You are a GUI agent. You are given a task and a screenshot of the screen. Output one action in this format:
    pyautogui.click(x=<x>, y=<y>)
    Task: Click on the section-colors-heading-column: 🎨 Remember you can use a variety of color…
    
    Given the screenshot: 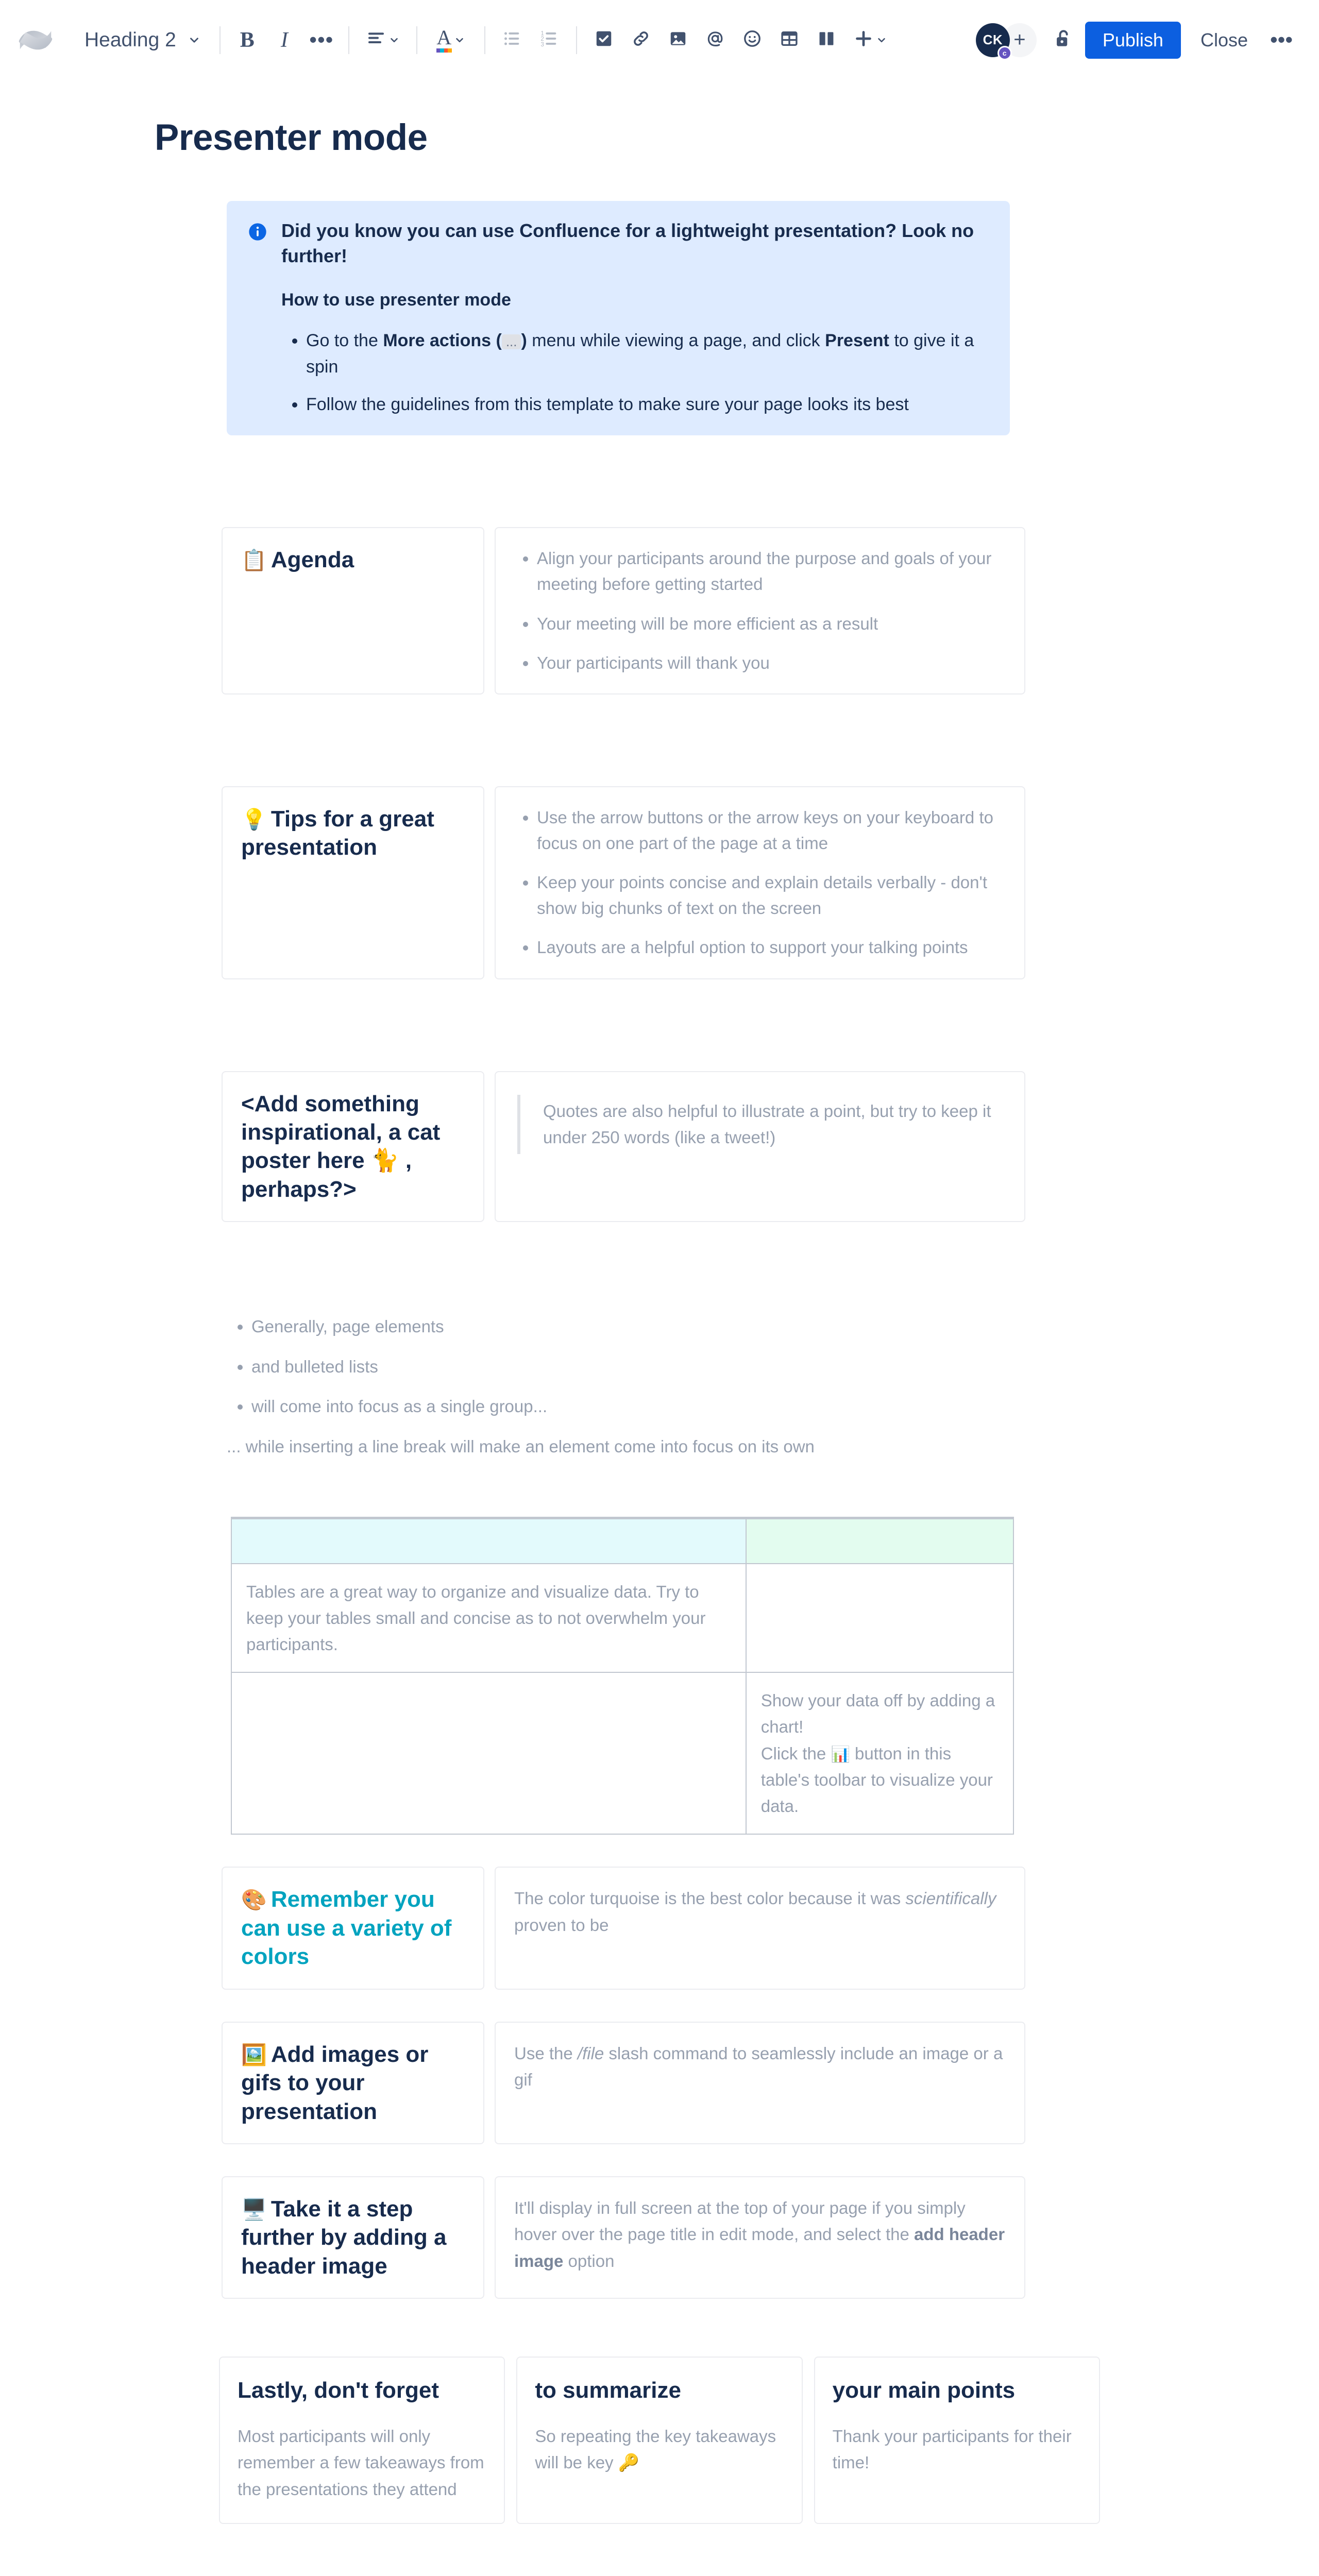 What is the action you would take?
    pyautogui.click(x=353, y=1928)
    